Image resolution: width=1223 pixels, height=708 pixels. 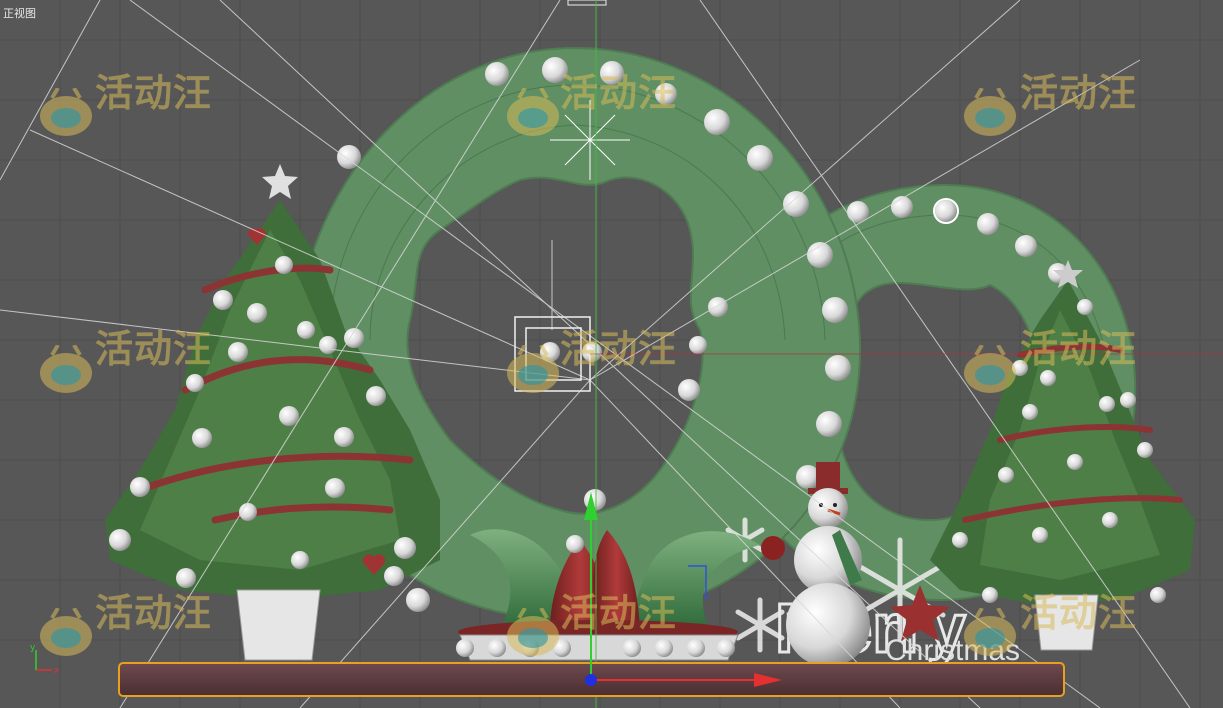 I want to click on christmas-tree-right, so click(x=1062, y=455).